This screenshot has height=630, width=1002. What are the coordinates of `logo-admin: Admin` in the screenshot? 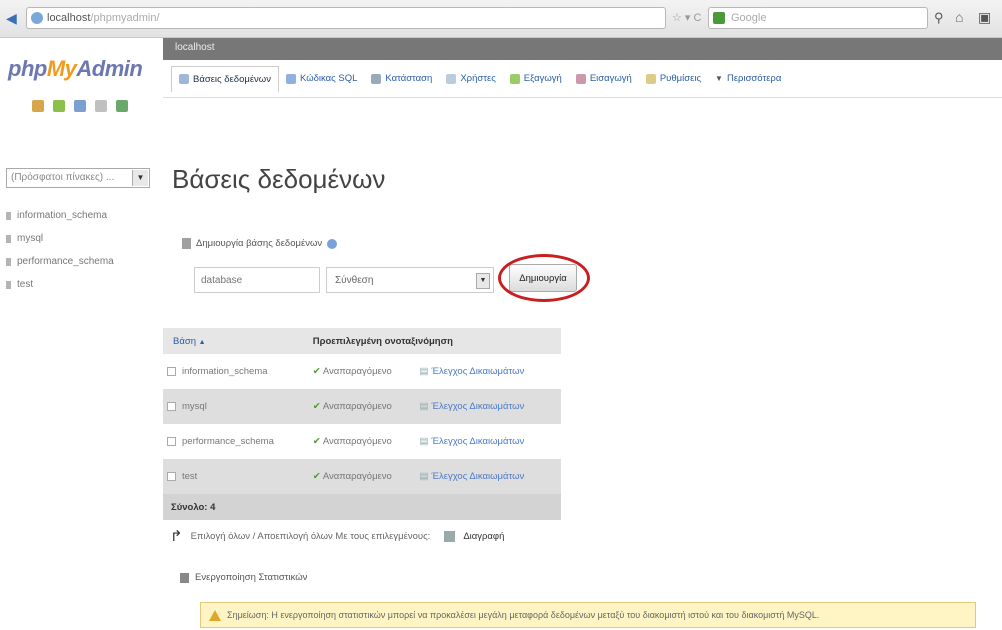 It's located at (109, 68).